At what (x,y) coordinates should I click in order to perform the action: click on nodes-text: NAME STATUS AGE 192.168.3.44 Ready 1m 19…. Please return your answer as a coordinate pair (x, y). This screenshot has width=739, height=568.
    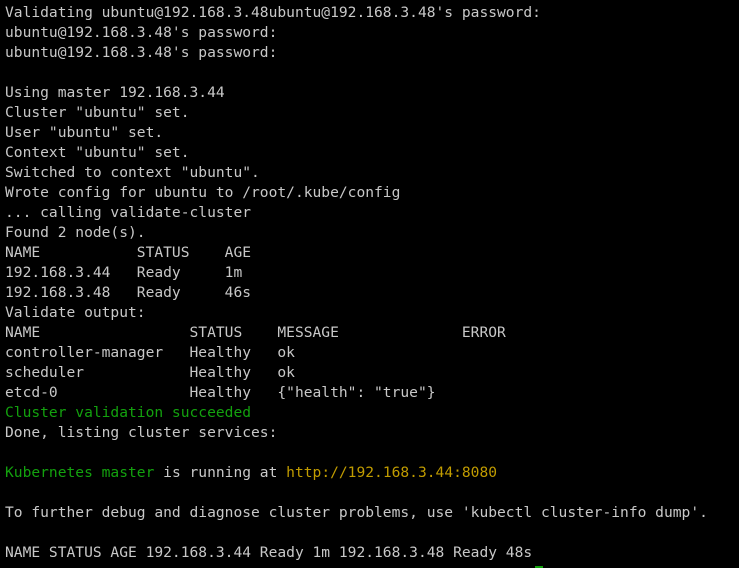
    Looking at the image, I should click on (269, 552).